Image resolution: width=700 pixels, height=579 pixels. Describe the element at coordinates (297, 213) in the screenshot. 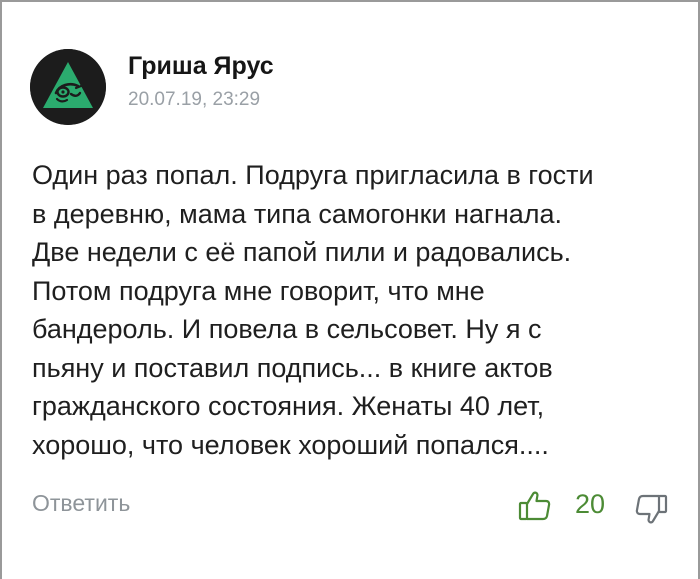

I see `comment-line: в деревню, мама типа самогонки нагнала.` at that location.